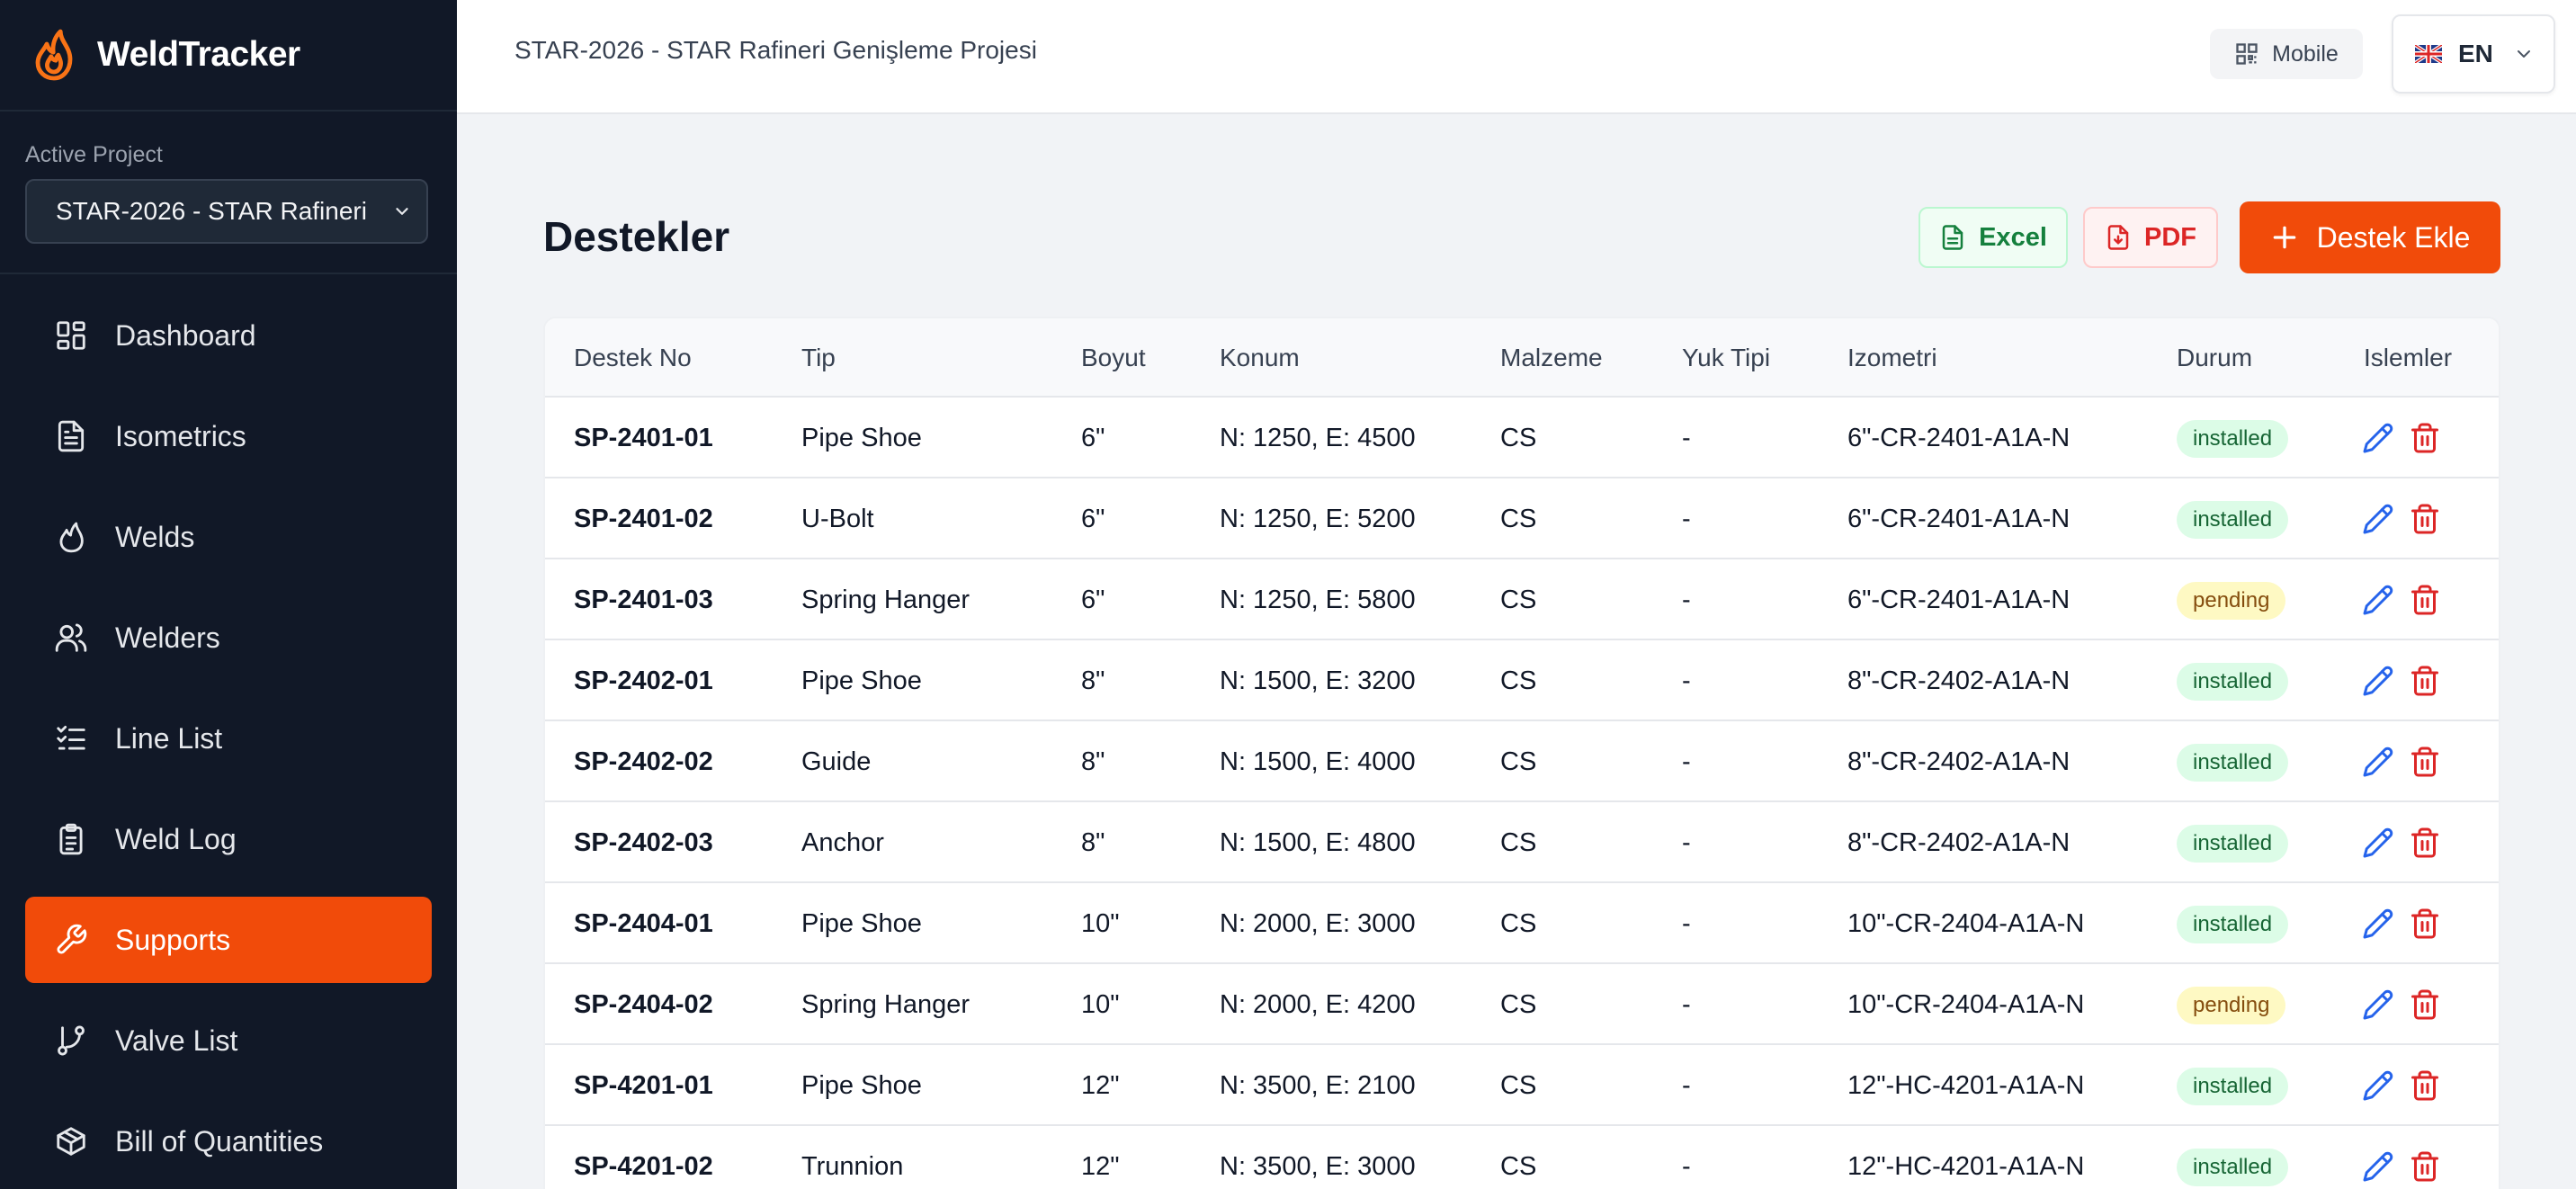 Image resolution: width=2576 pixels, height=1189 pixels. Describe the element at coordinates (861, 680) in the screenshot. I see `cell-type: Pipe Shoe` at that location.